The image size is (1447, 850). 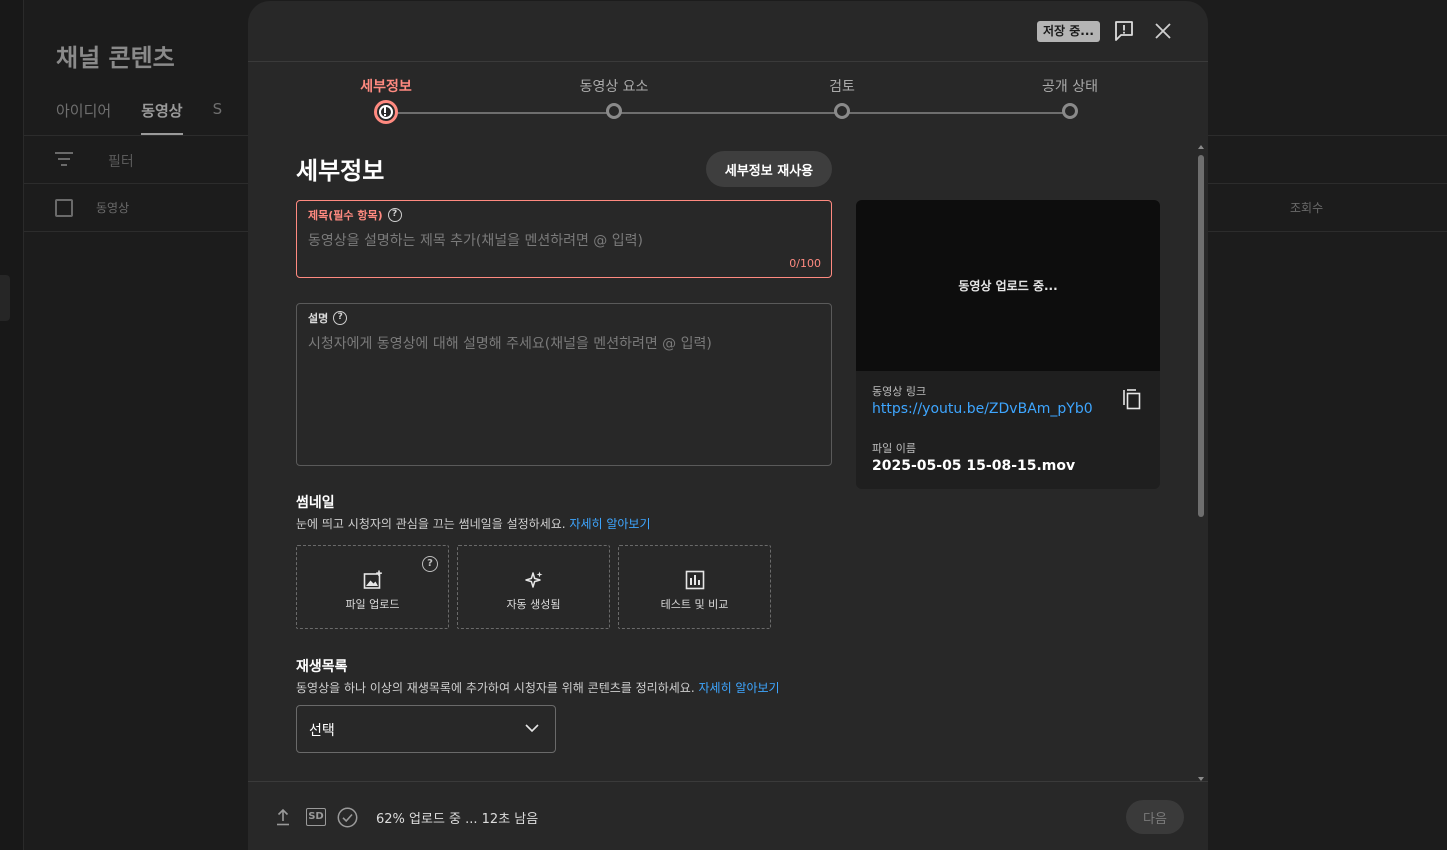 I want to click on file-name: 2025-05-05 15-08-15.mov, so click(x=974, y=466).